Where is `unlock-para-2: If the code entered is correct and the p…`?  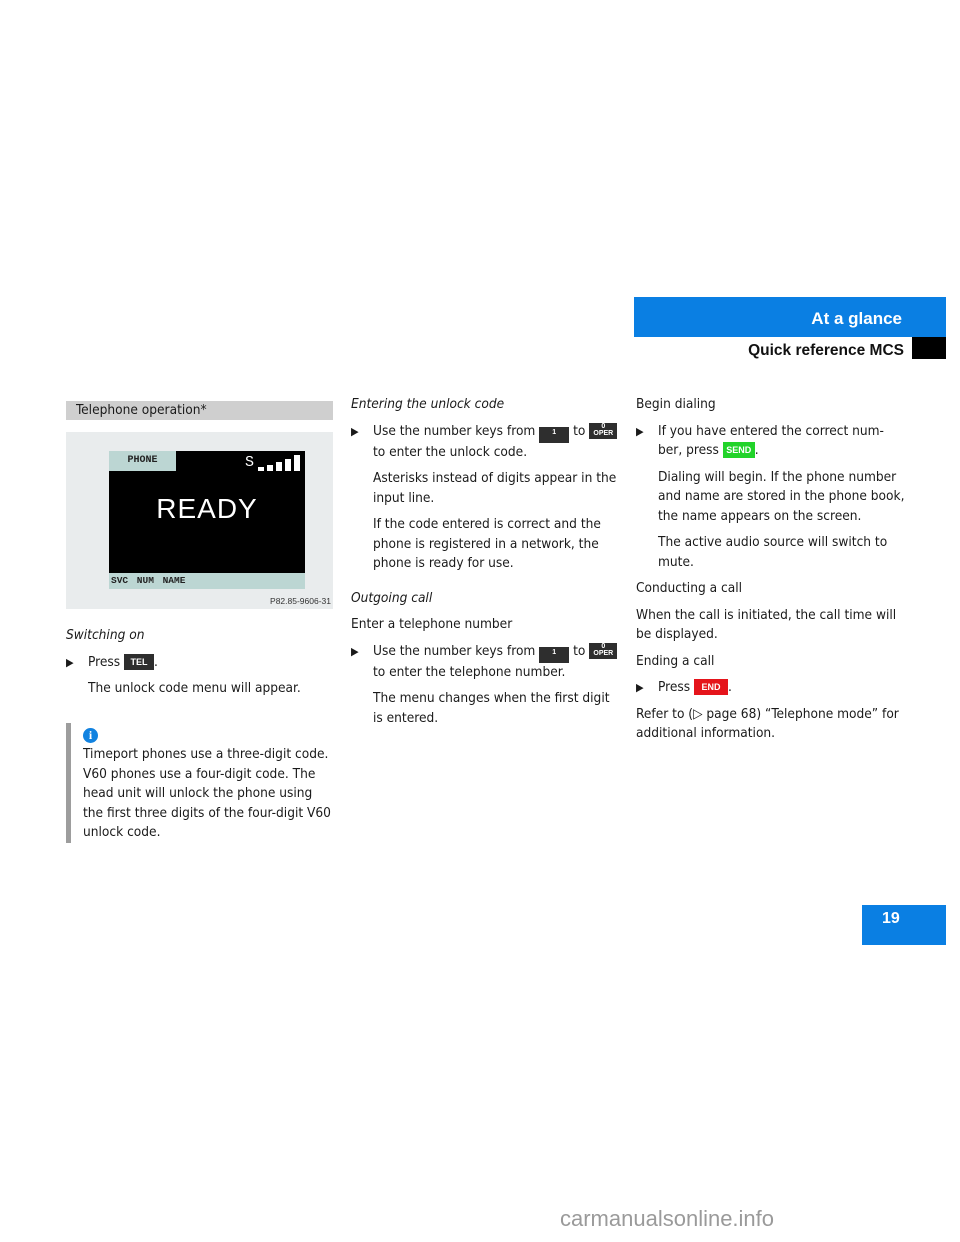
unlock-para-2: If the code entered is correct and the p… is located at coordinates (487, 543).